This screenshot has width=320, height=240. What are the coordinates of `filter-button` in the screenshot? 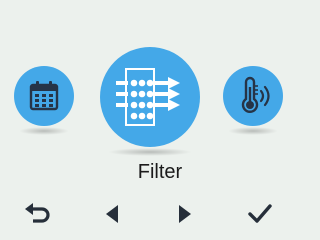 It's located at (150, 101).